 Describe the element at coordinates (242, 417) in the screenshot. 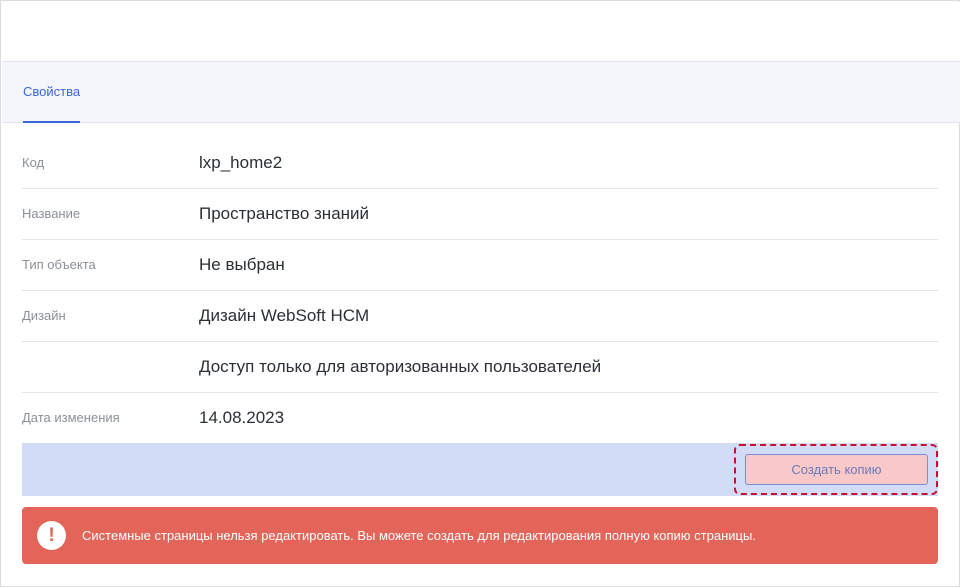

I see `property-value: 14.08.2023` at that location.